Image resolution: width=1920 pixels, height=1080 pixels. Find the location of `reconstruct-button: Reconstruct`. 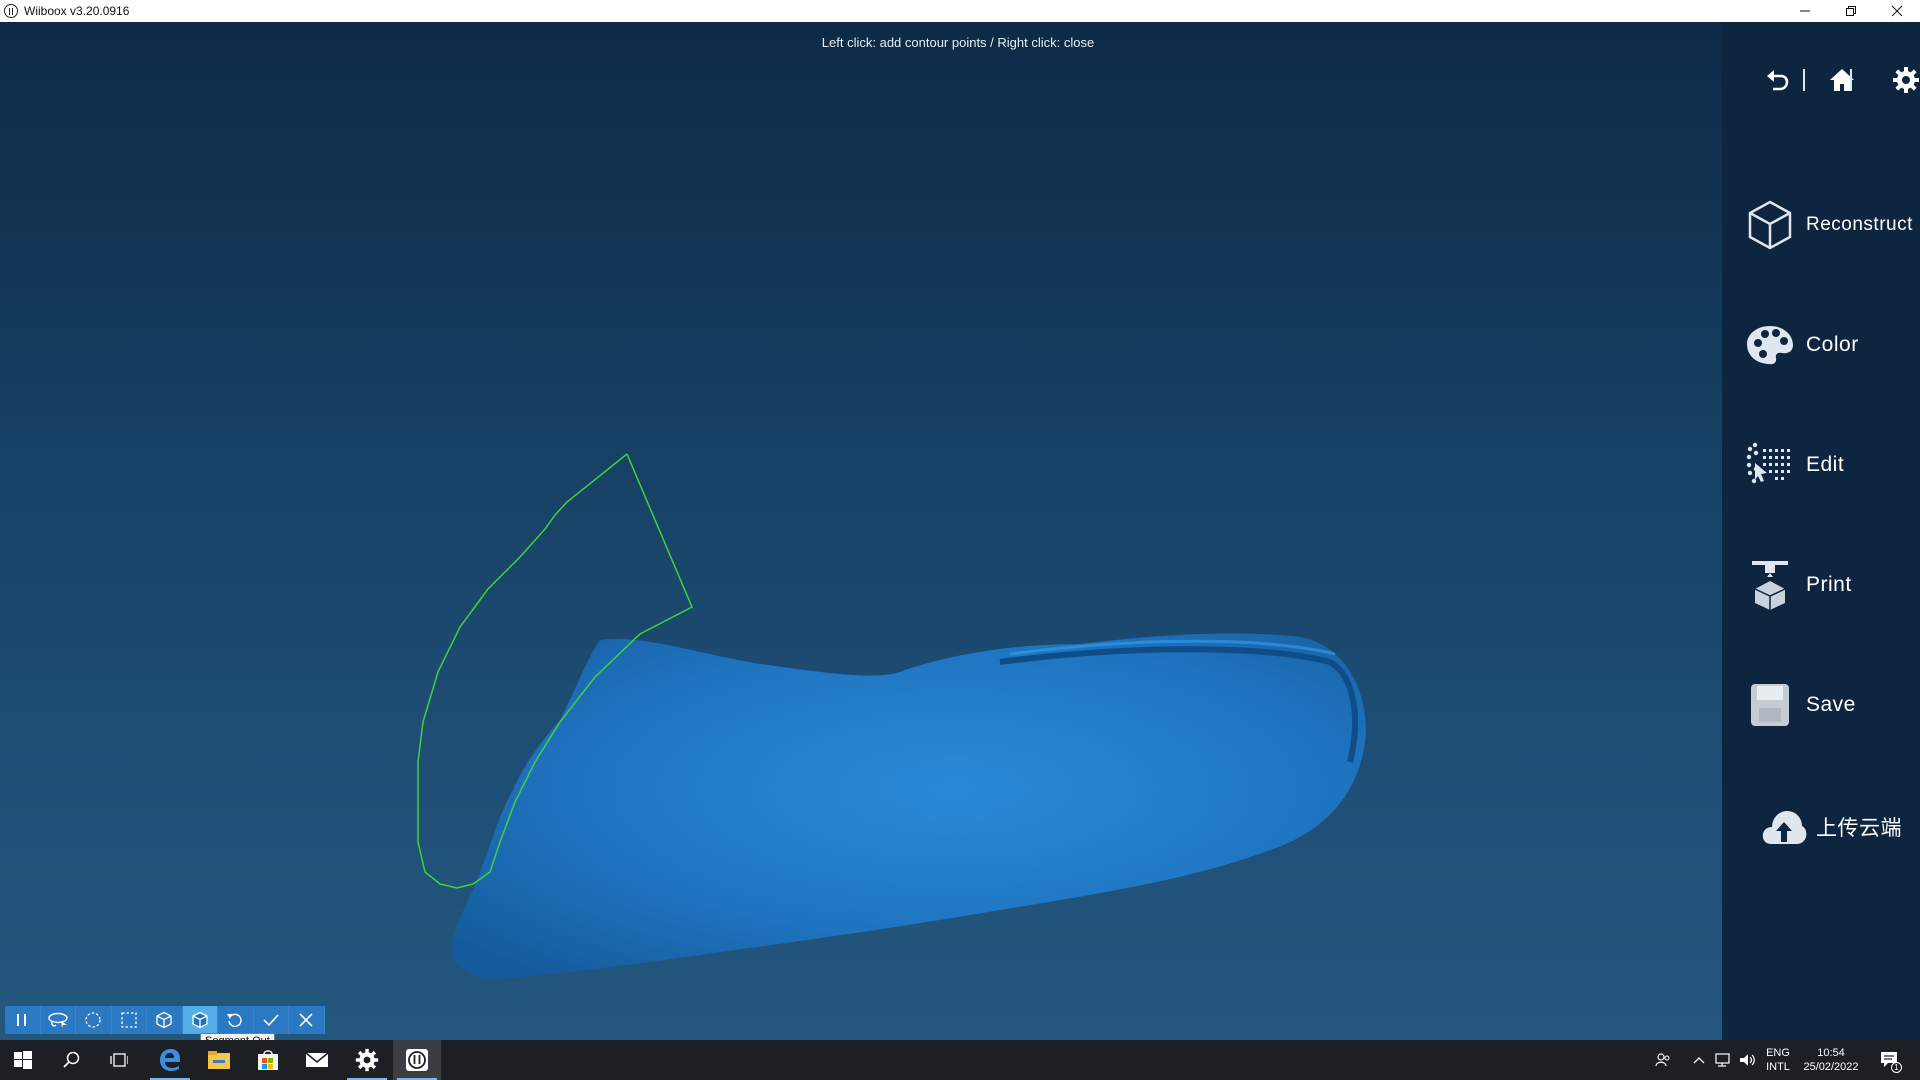

reconstruct-button: Reconstruct is located at coordinates (1831, 225).